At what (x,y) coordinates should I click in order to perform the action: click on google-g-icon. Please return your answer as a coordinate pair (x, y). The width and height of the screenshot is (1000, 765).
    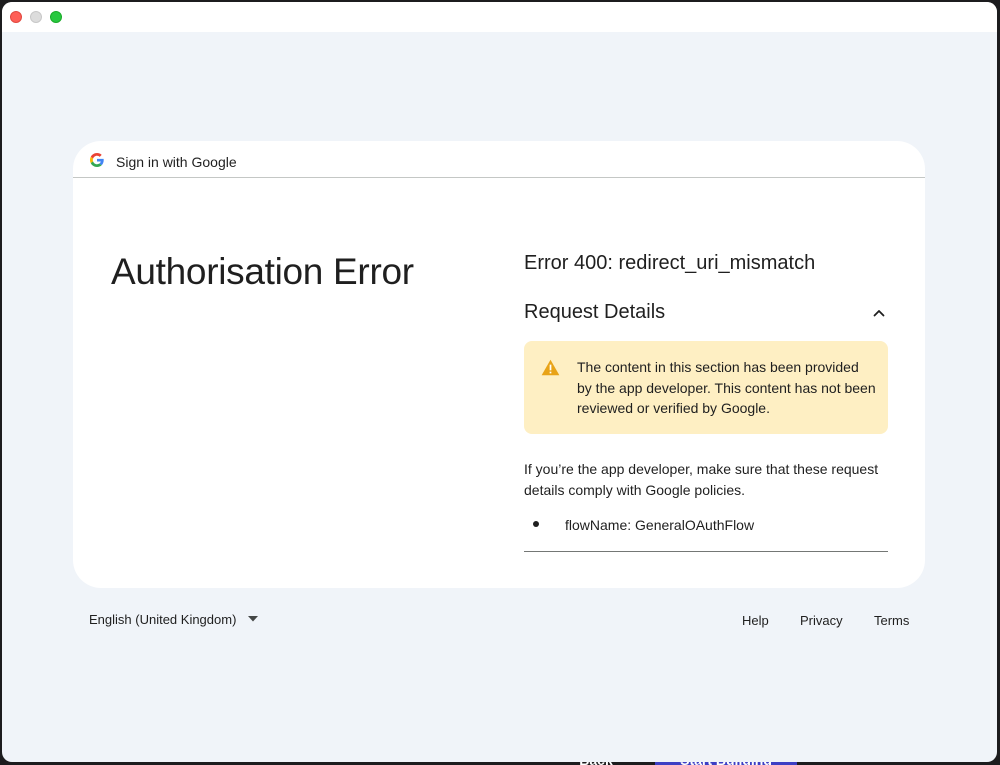
    Looking at the image, I should click on (97, 160).